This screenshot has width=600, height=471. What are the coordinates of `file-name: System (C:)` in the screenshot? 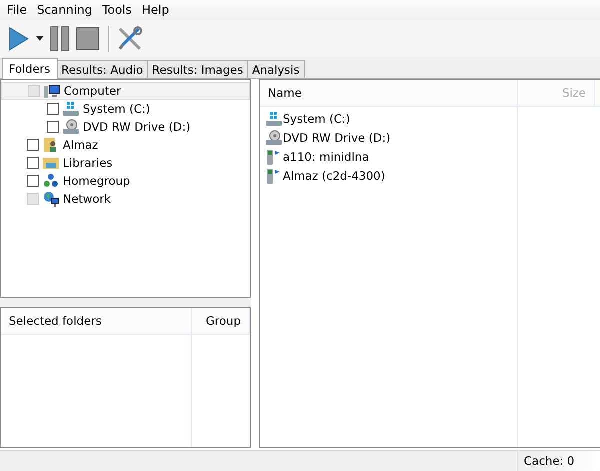 It's located at (316, 119).